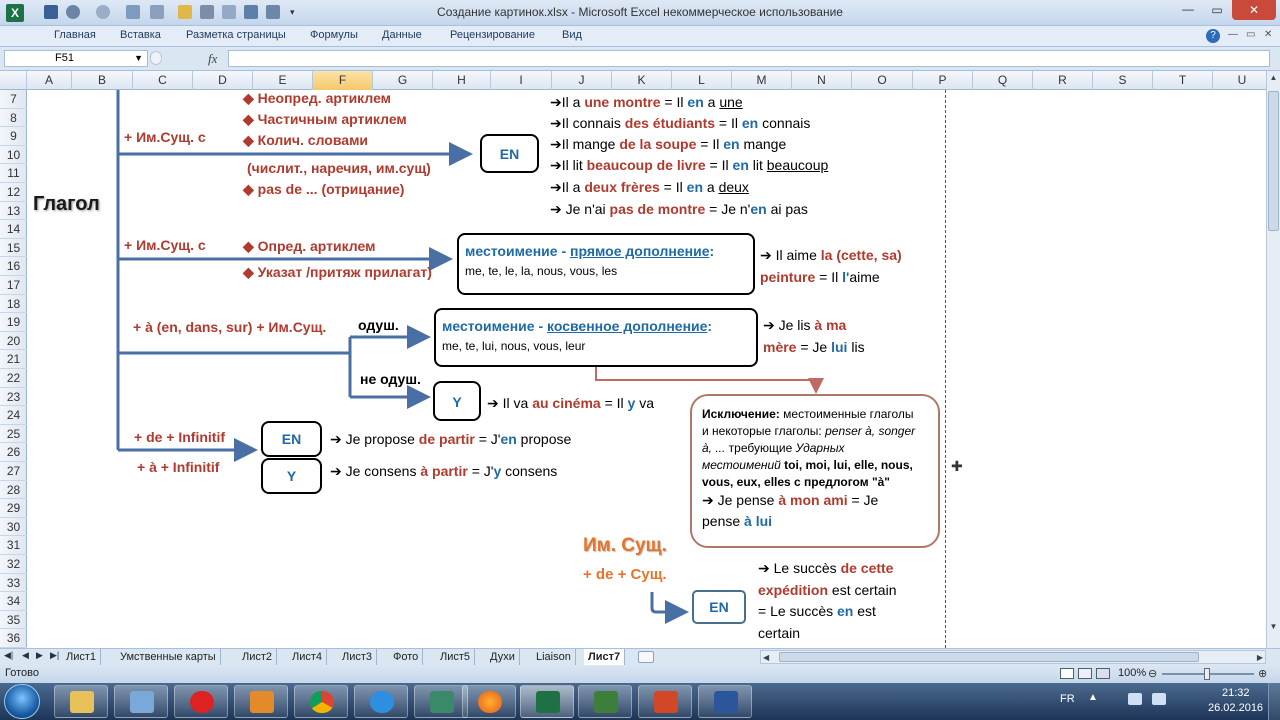 The width and height of the screenshot is (1280, 720). Describe the element at coordinates (291, 439) in the screenshot. I see `en-box-2-label: EN` at that location.